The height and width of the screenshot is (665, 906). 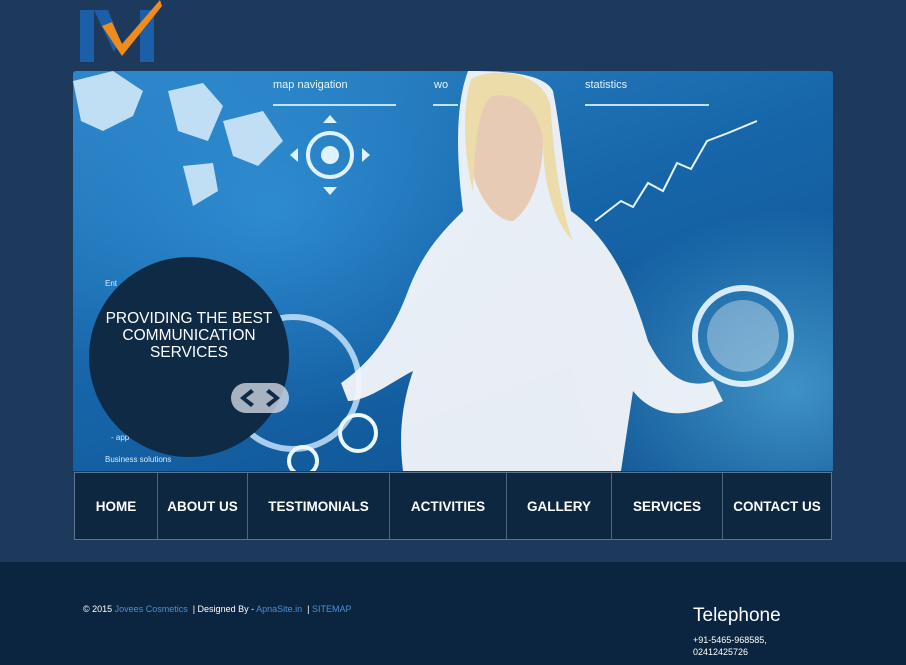 I want to click on slider-prev-button, so click(x=245, y=398).